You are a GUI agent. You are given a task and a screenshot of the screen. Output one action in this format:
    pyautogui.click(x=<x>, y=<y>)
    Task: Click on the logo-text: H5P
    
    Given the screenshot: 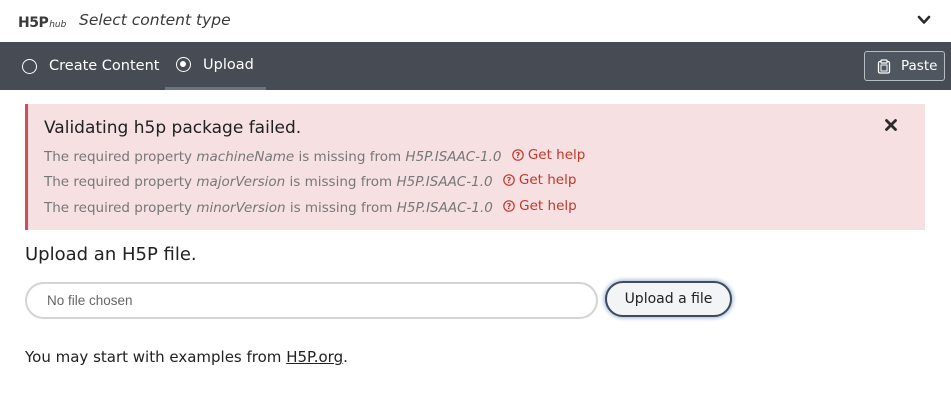 What is the action you would take?
    pyautogui.click(x=33, y=23)
    